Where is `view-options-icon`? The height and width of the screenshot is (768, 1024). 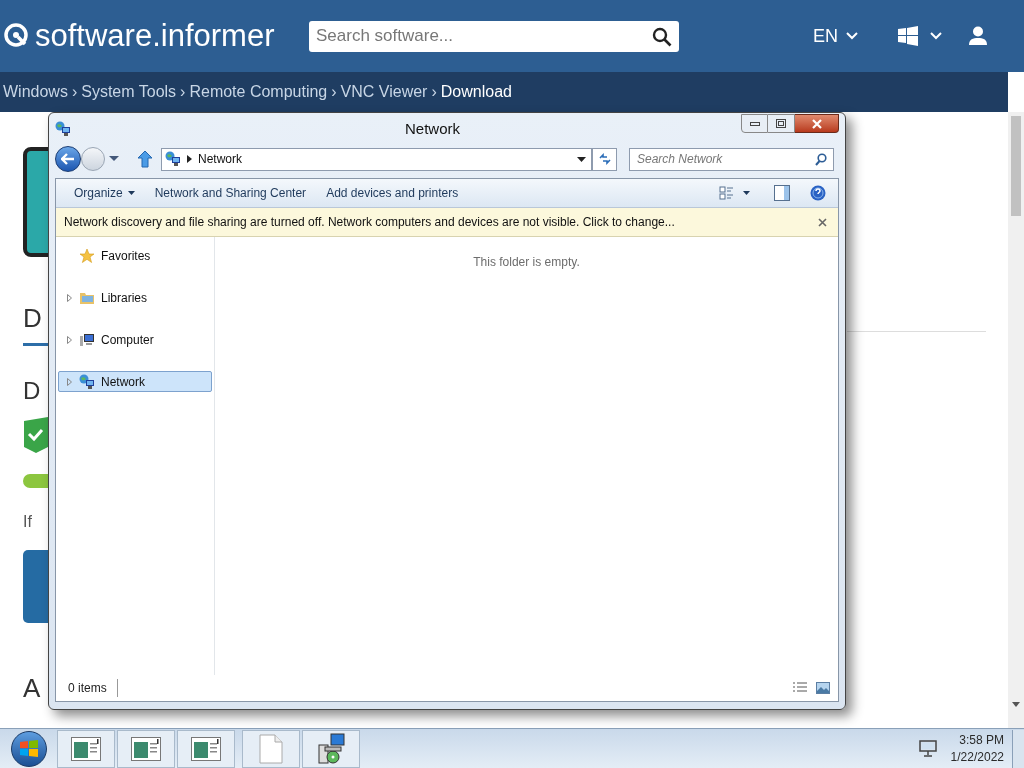
view-options-icon is located at coordinates (727, 193).